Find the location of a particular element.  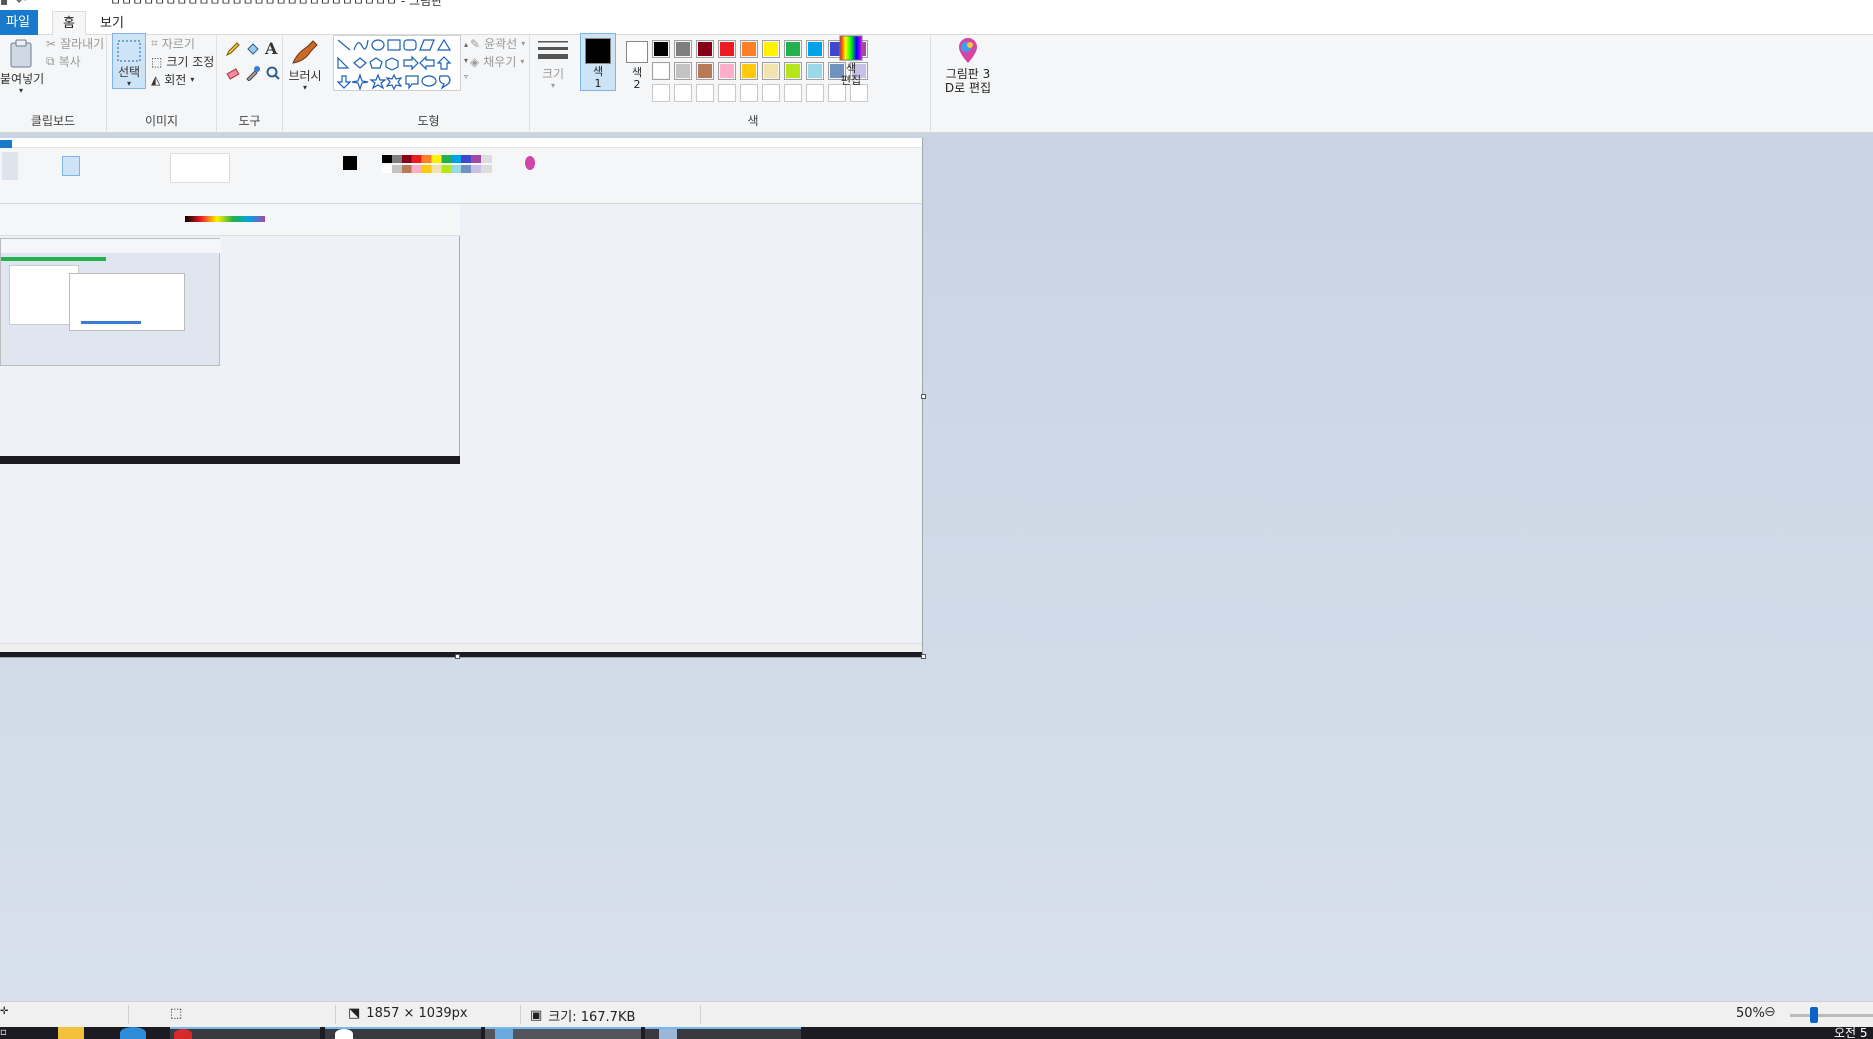

image-group-label: 이미지 is located at coordinates (161, 121).